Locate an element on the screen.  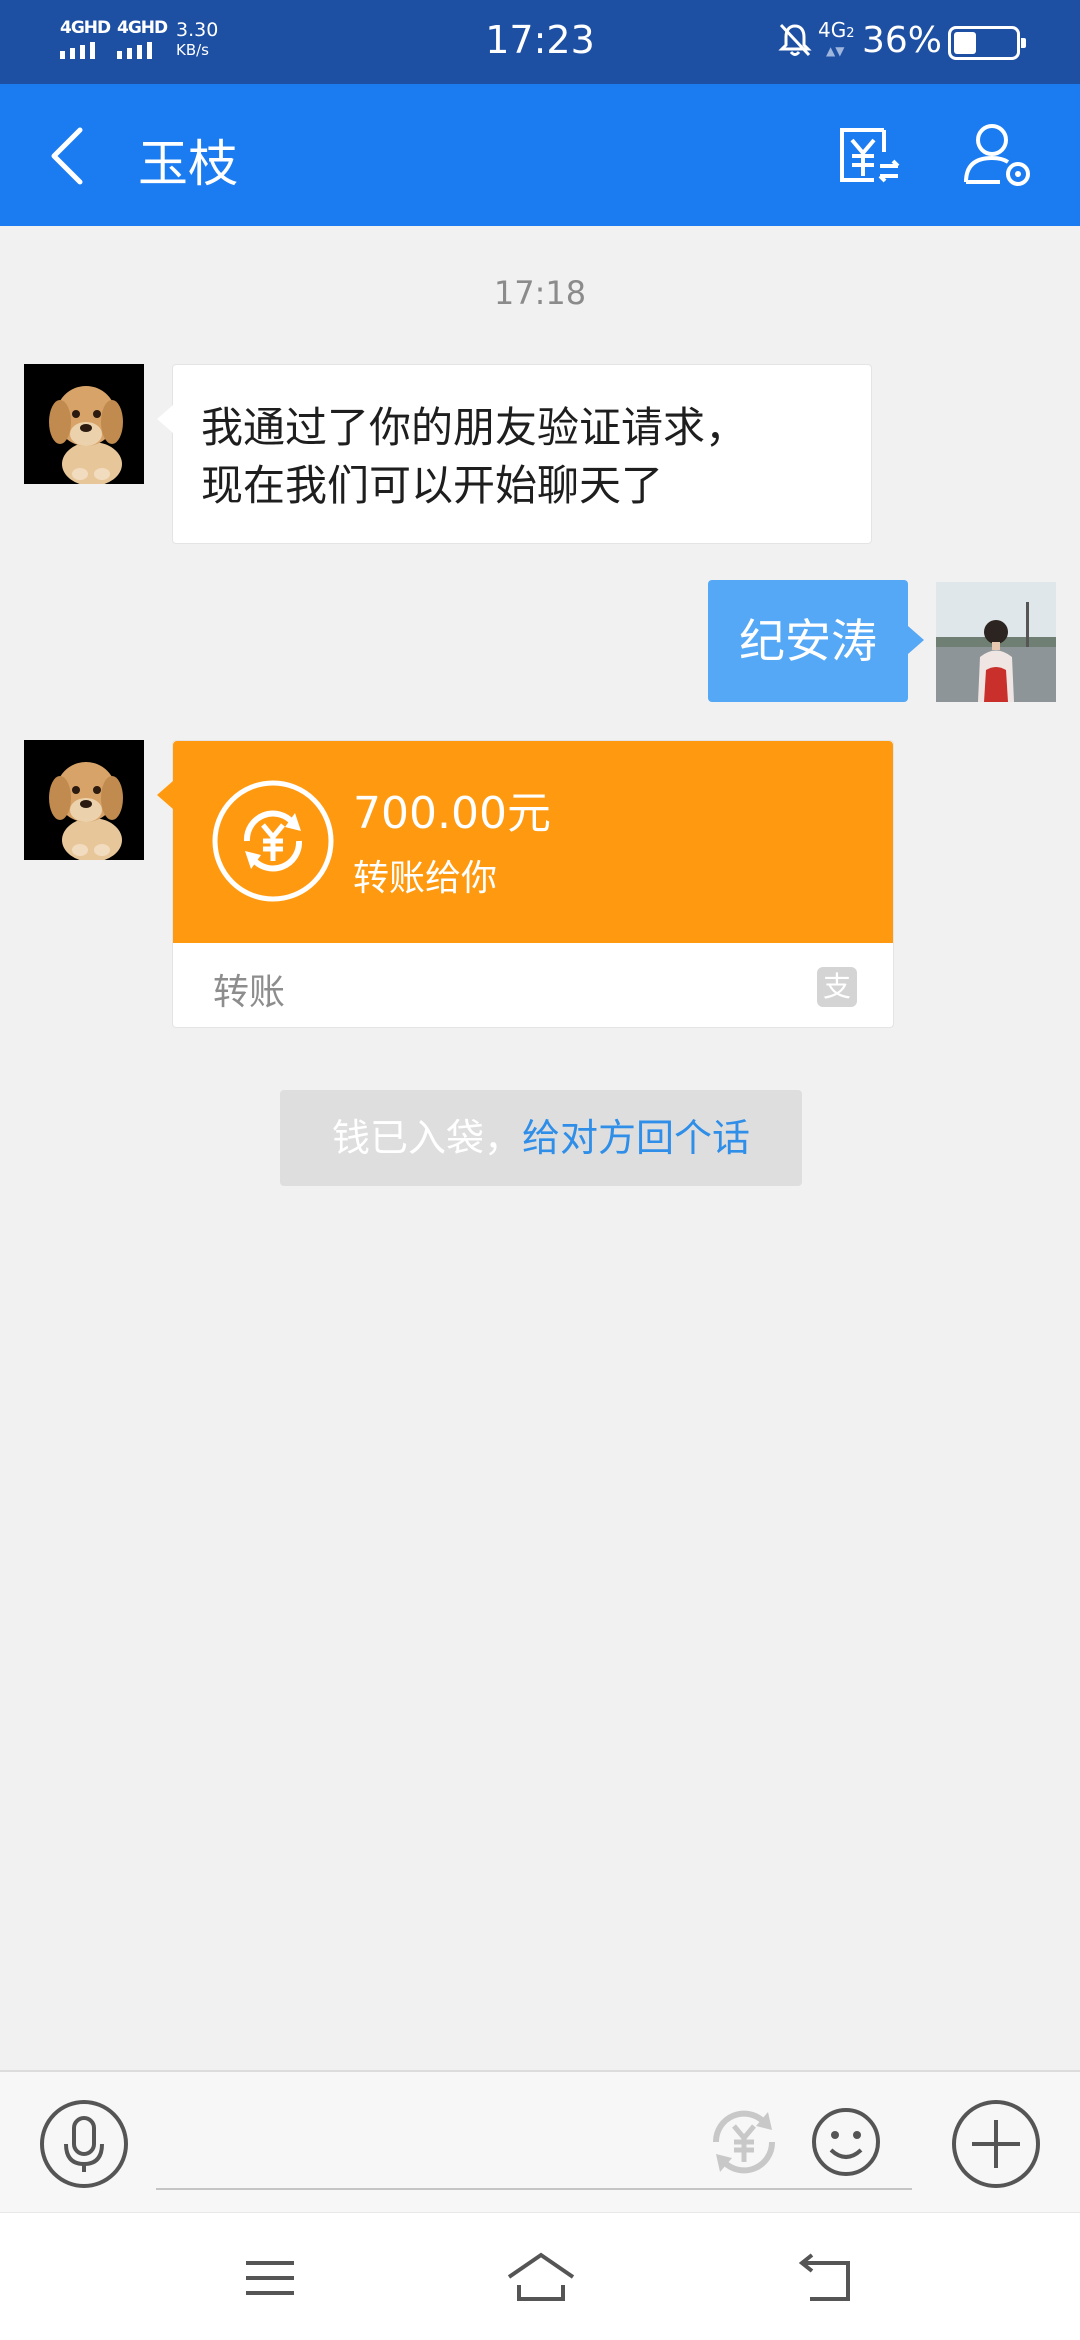
transfer-message-card: 700.00元 转账给你 转账 支 is located at coordinates (525, 884).